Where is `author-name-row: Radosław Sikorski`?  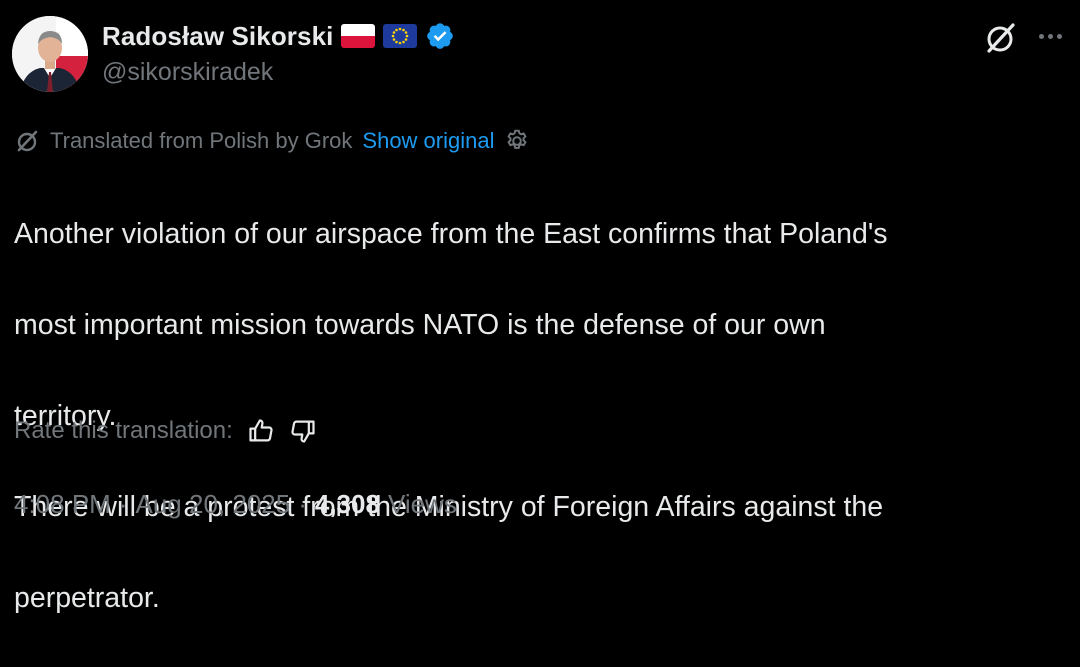 author-name-row: Radosław Sikorski is located at coordinates (278, 36).